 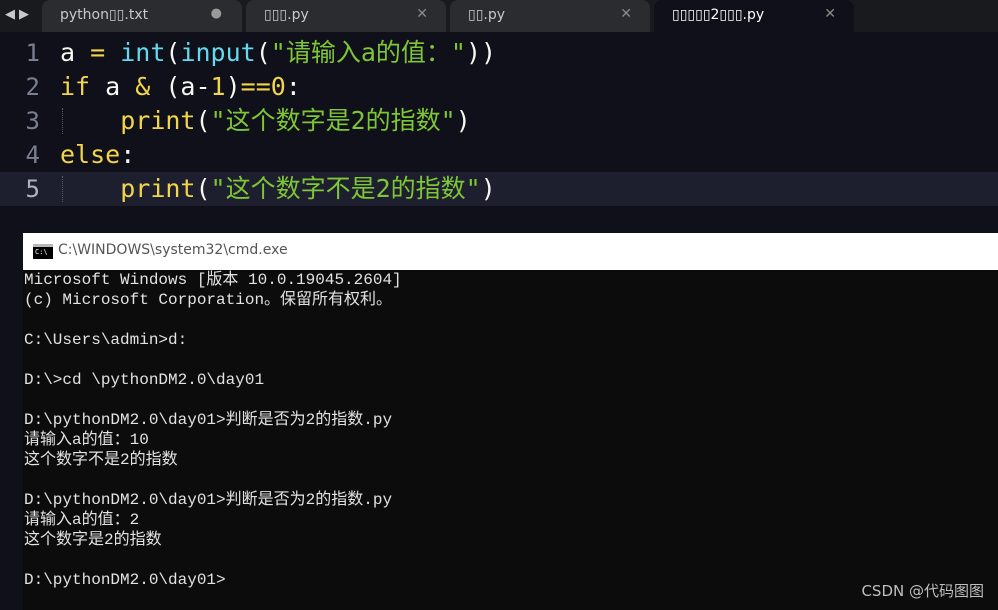 I want to click on code-line-5: 5 print("这个数字不是2的指数"), so click(x=499, y=189).